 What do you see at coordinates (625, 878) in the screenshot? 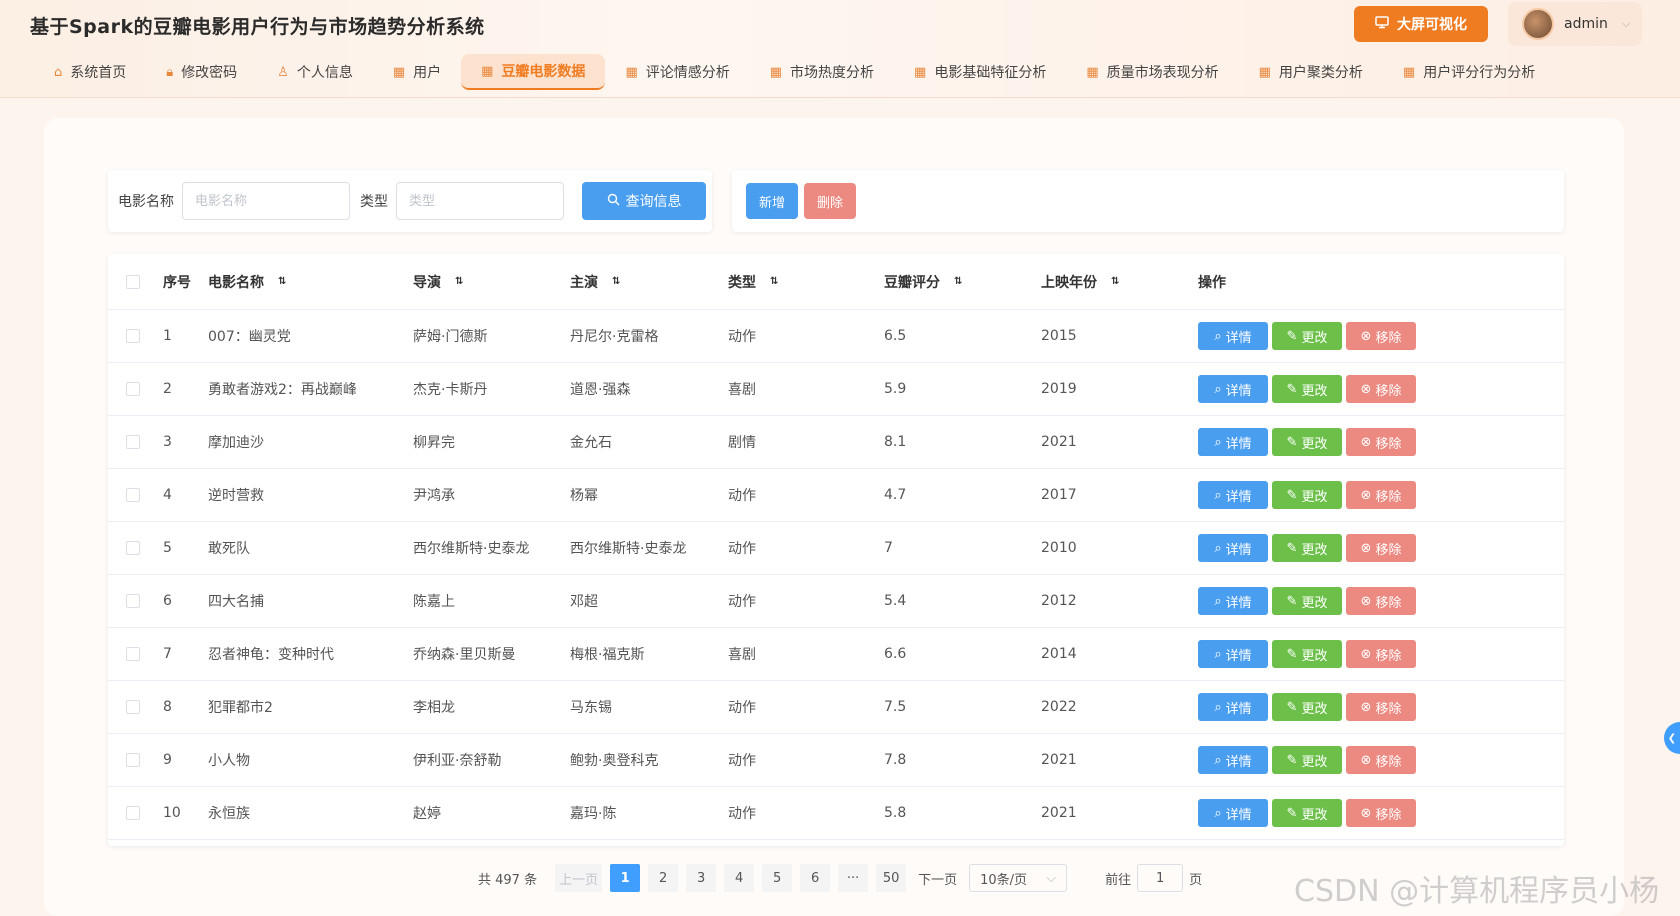
I see `page-button: 1` at bounding box center [625, 878].